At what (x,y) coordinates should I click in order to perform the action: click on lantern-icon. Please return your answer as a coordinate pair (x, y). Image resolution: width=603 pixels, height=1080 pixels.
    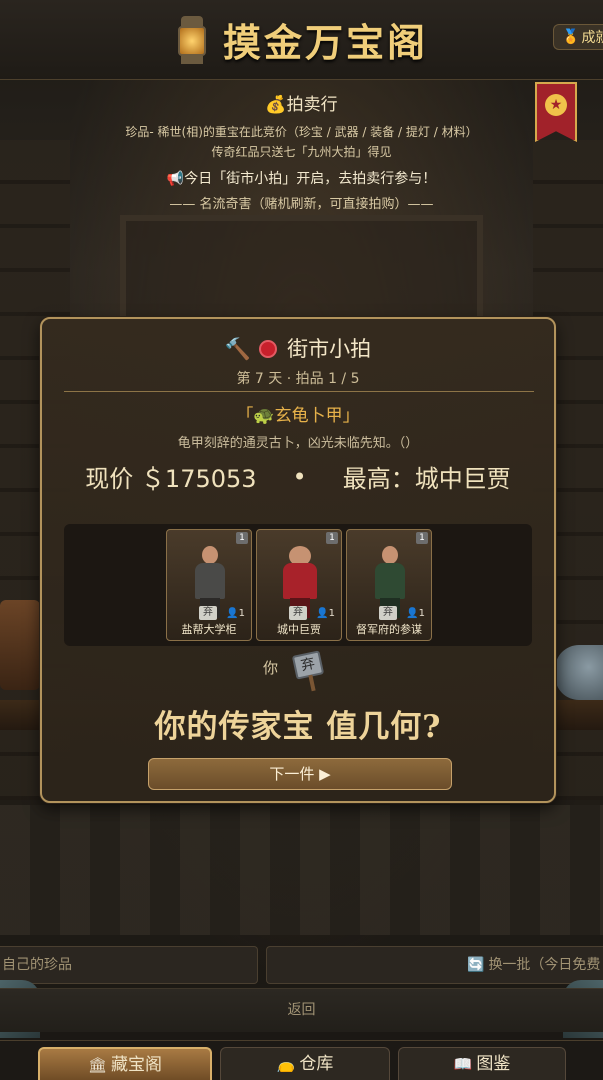
    Looking at the image, I should click on (192, 39).